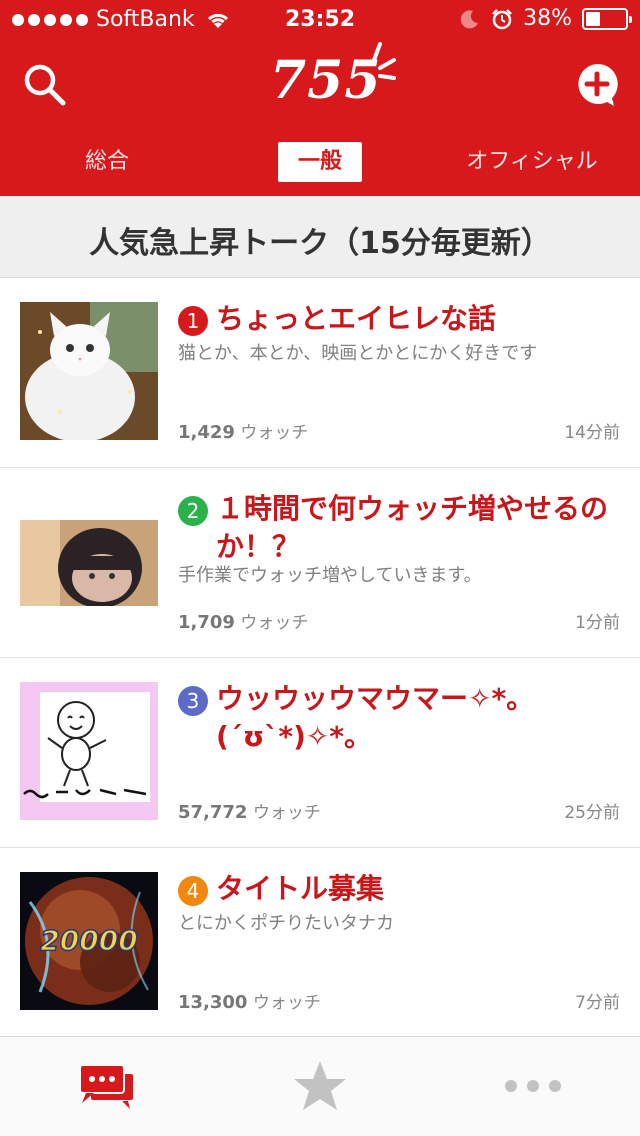 This screenshot has width=640, height=1136. What do you see at coordinates (375, 717) in the screenshot?
I see `talk-title: ウッウッウマウマー✧*。(´ʊ`*)✧*。` at bounding box center [375, 717].